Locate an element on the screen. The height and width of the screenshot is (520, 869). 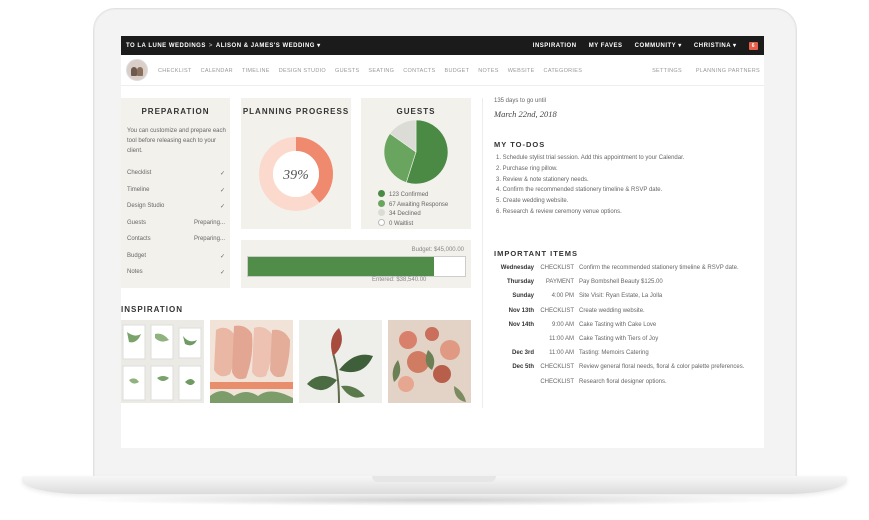
subnav-item-notes: NOTES is located at coordinates (488, 71).